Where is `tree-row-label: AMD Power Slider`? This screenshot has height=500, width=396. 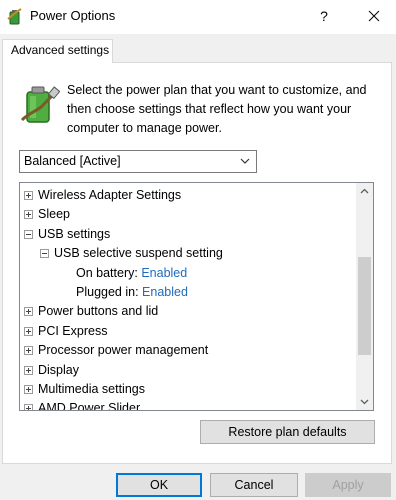 tree-row-label: AMD Power Slider is located at coordinates (89, 405).